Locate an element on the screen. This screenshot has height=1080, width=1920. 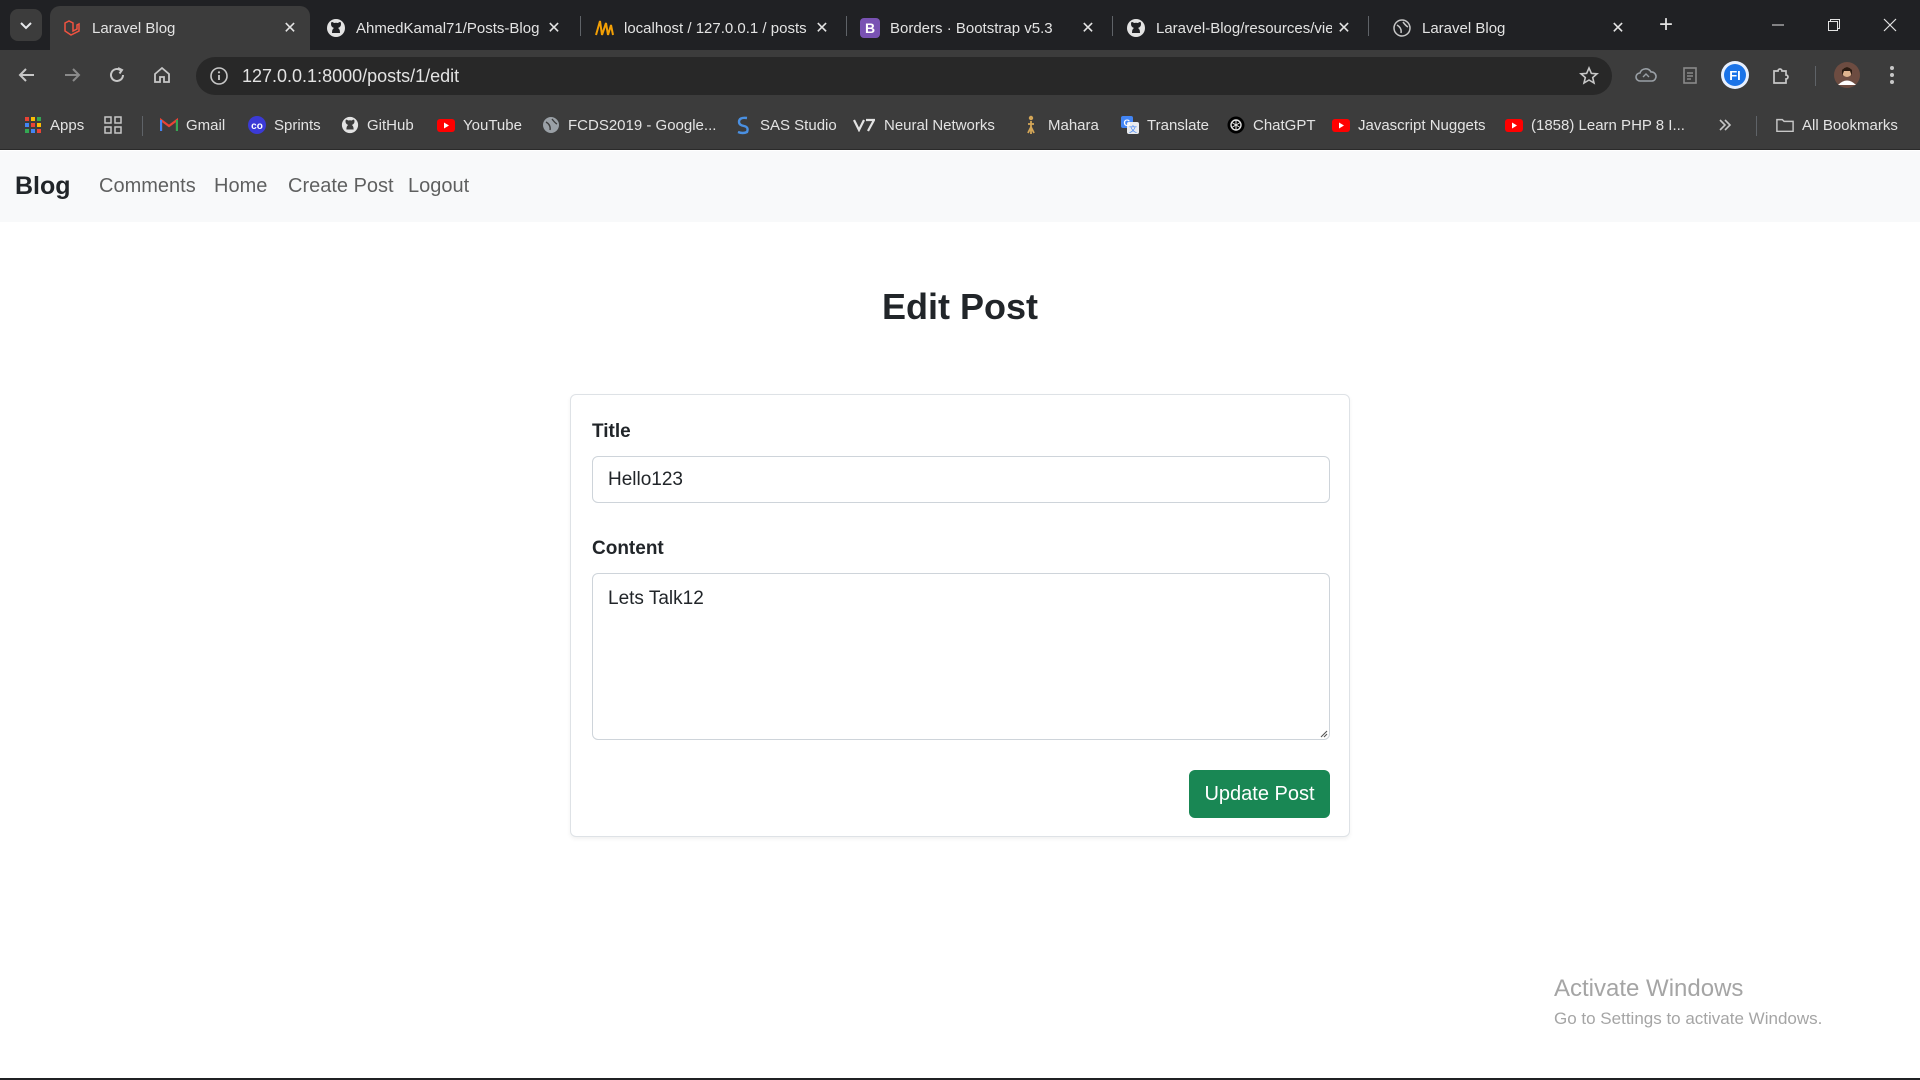
nav-link-home: Home is located at coordinates (240, 186).